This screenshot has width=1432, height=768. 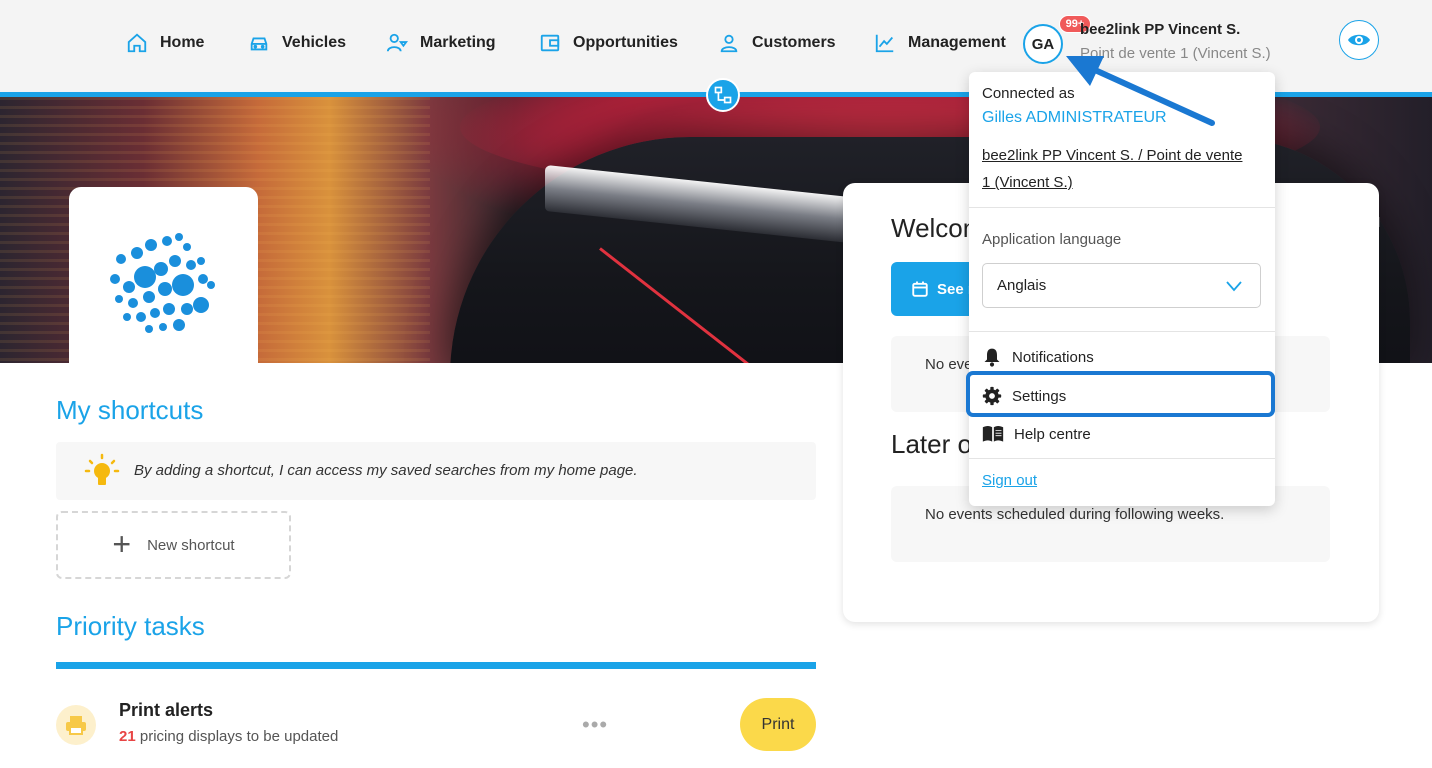 I want to click on application-language-select: Anglais, so click(x=1121, y=285).